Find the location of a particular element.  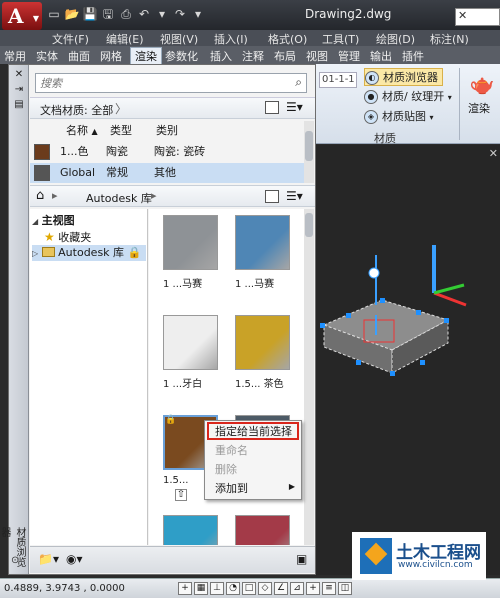

home-icon: ⌂ is located at coordinates (40, 195).